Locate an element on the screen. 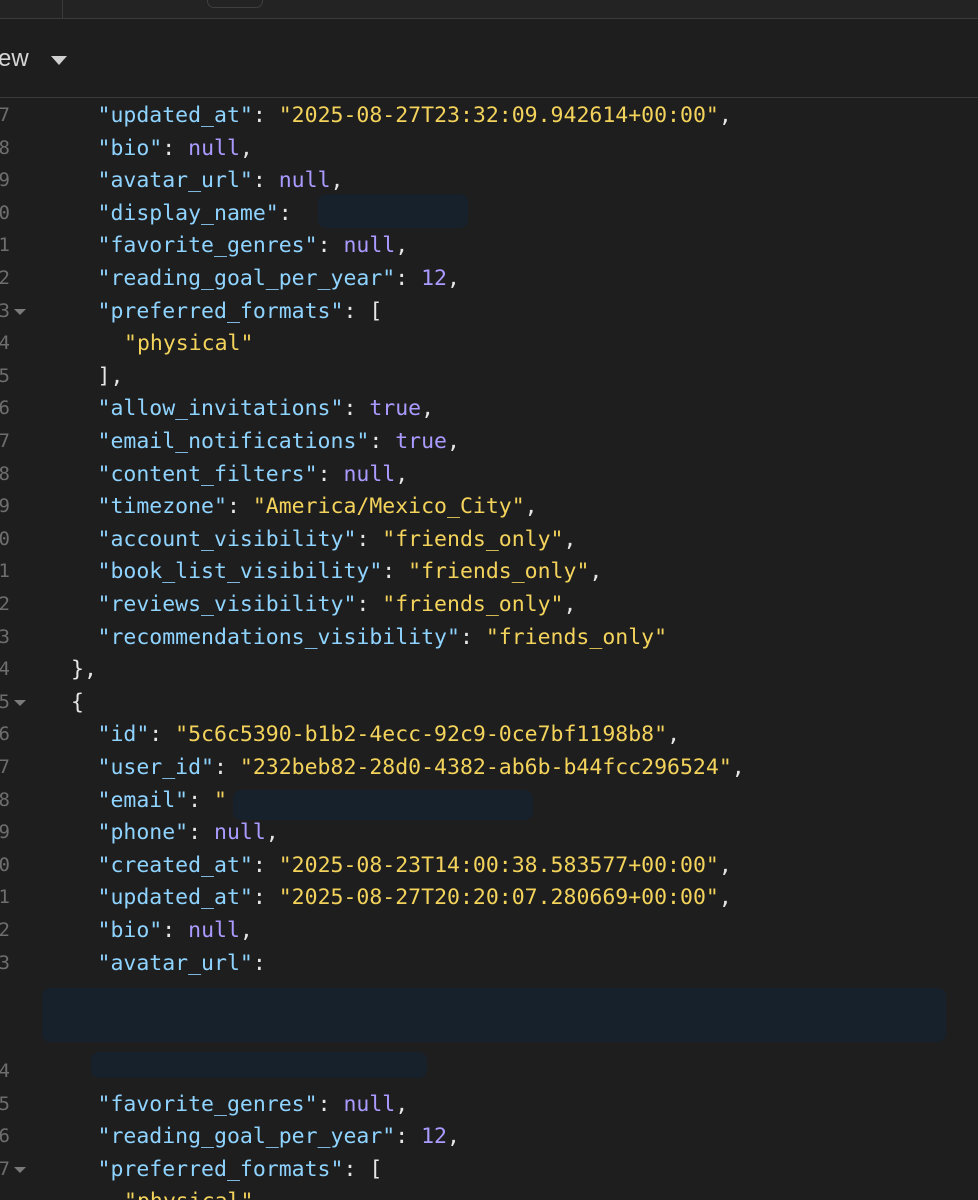 This screenshot has width=978, height=1200. json-literal: 12 is located at coordinates (434, 278).